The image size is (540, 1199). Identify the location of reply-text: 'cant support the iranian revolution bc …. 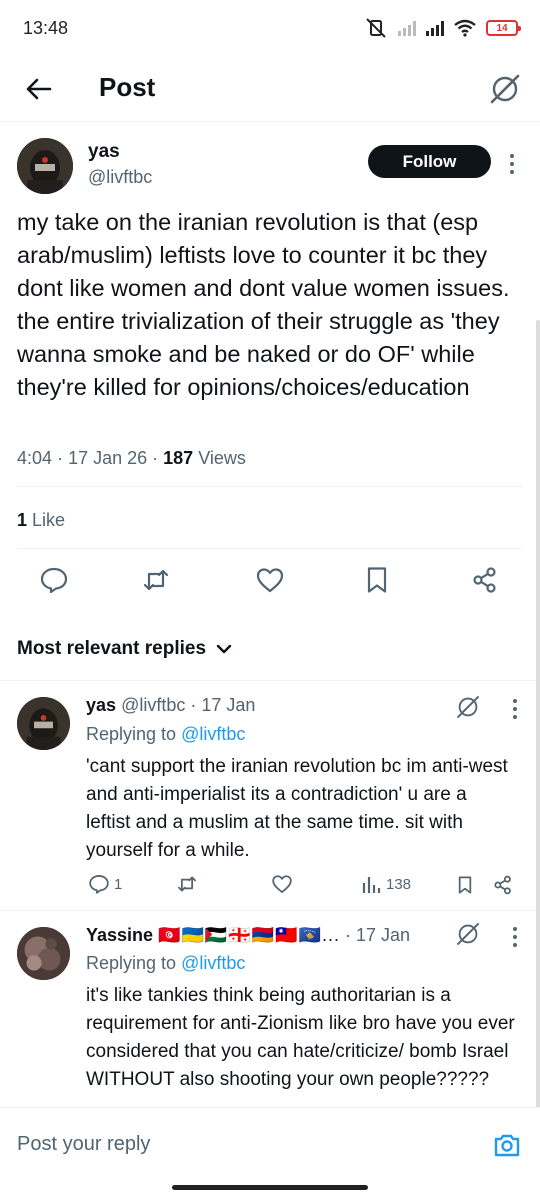
(297, 808).